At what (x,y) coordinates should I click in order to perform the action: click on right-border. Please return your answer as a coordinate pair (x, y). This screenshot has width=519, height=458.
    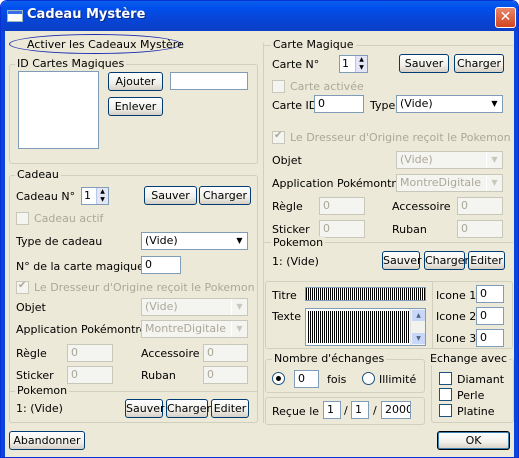
    Looking at the image, I should click on (516, 244).